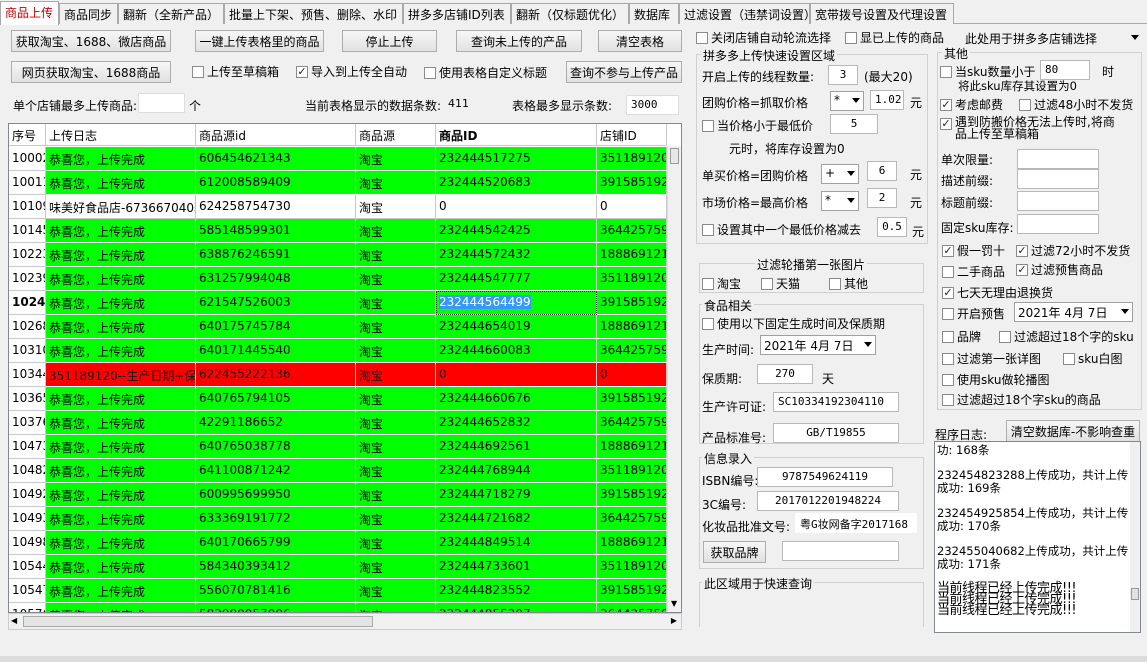 The width and height of the screenshot is (1147, 662). What do you see at coordinates (995, 379) in the screenshot?
I see `sku-carousel-checkbox: 使用sku做轮播图` at bounding box center [995, 379].